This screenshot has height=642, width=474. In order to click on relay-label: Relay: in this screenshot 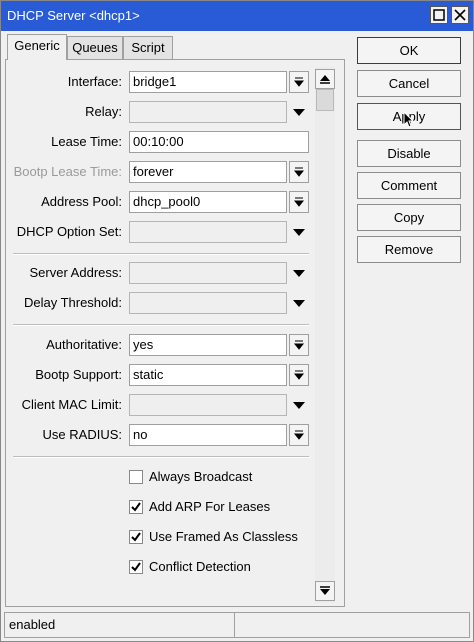, I will do `click(103, 111)`.